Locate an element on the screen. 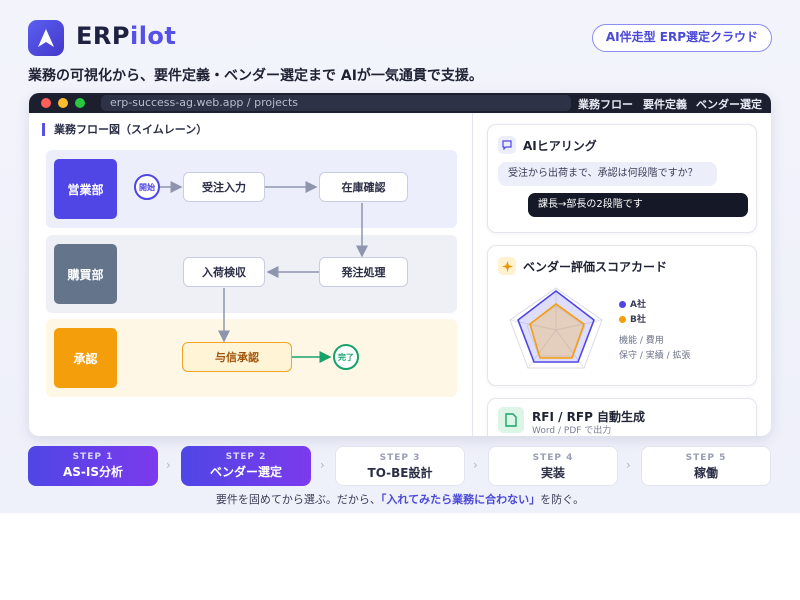 The width and height of the screenshot is (800, 600). node-credit-approval: 与信承認 is located at coordinates (237, 357).